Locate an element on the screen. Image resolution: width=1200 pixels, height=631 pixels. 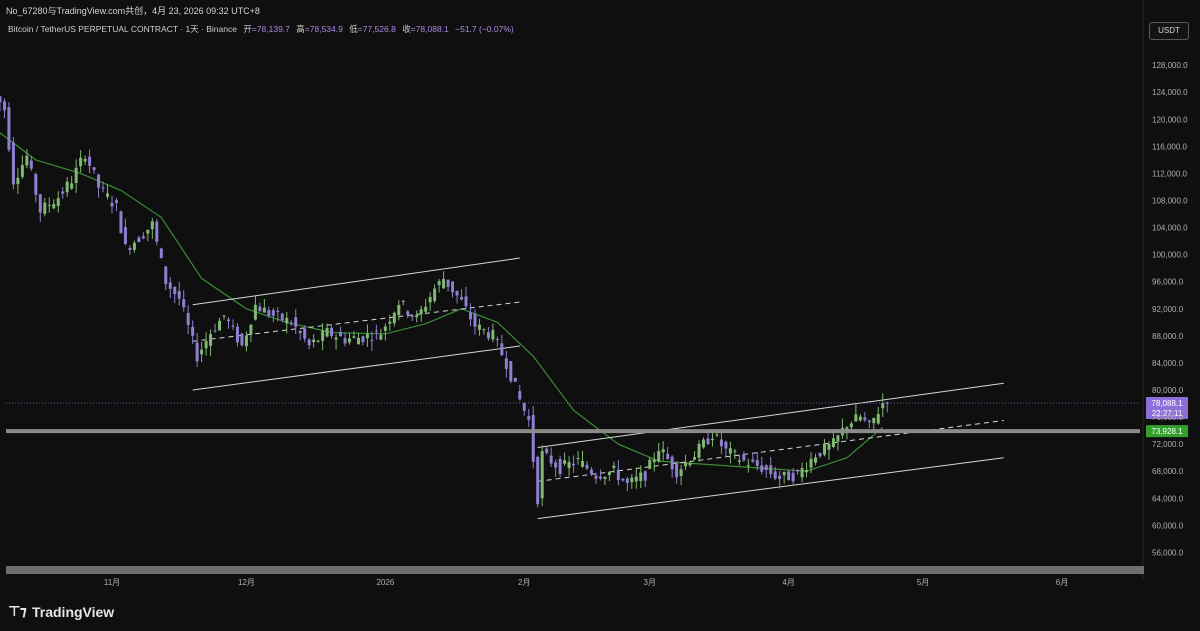
time-scrollbar is located at coordinates (575, 570).